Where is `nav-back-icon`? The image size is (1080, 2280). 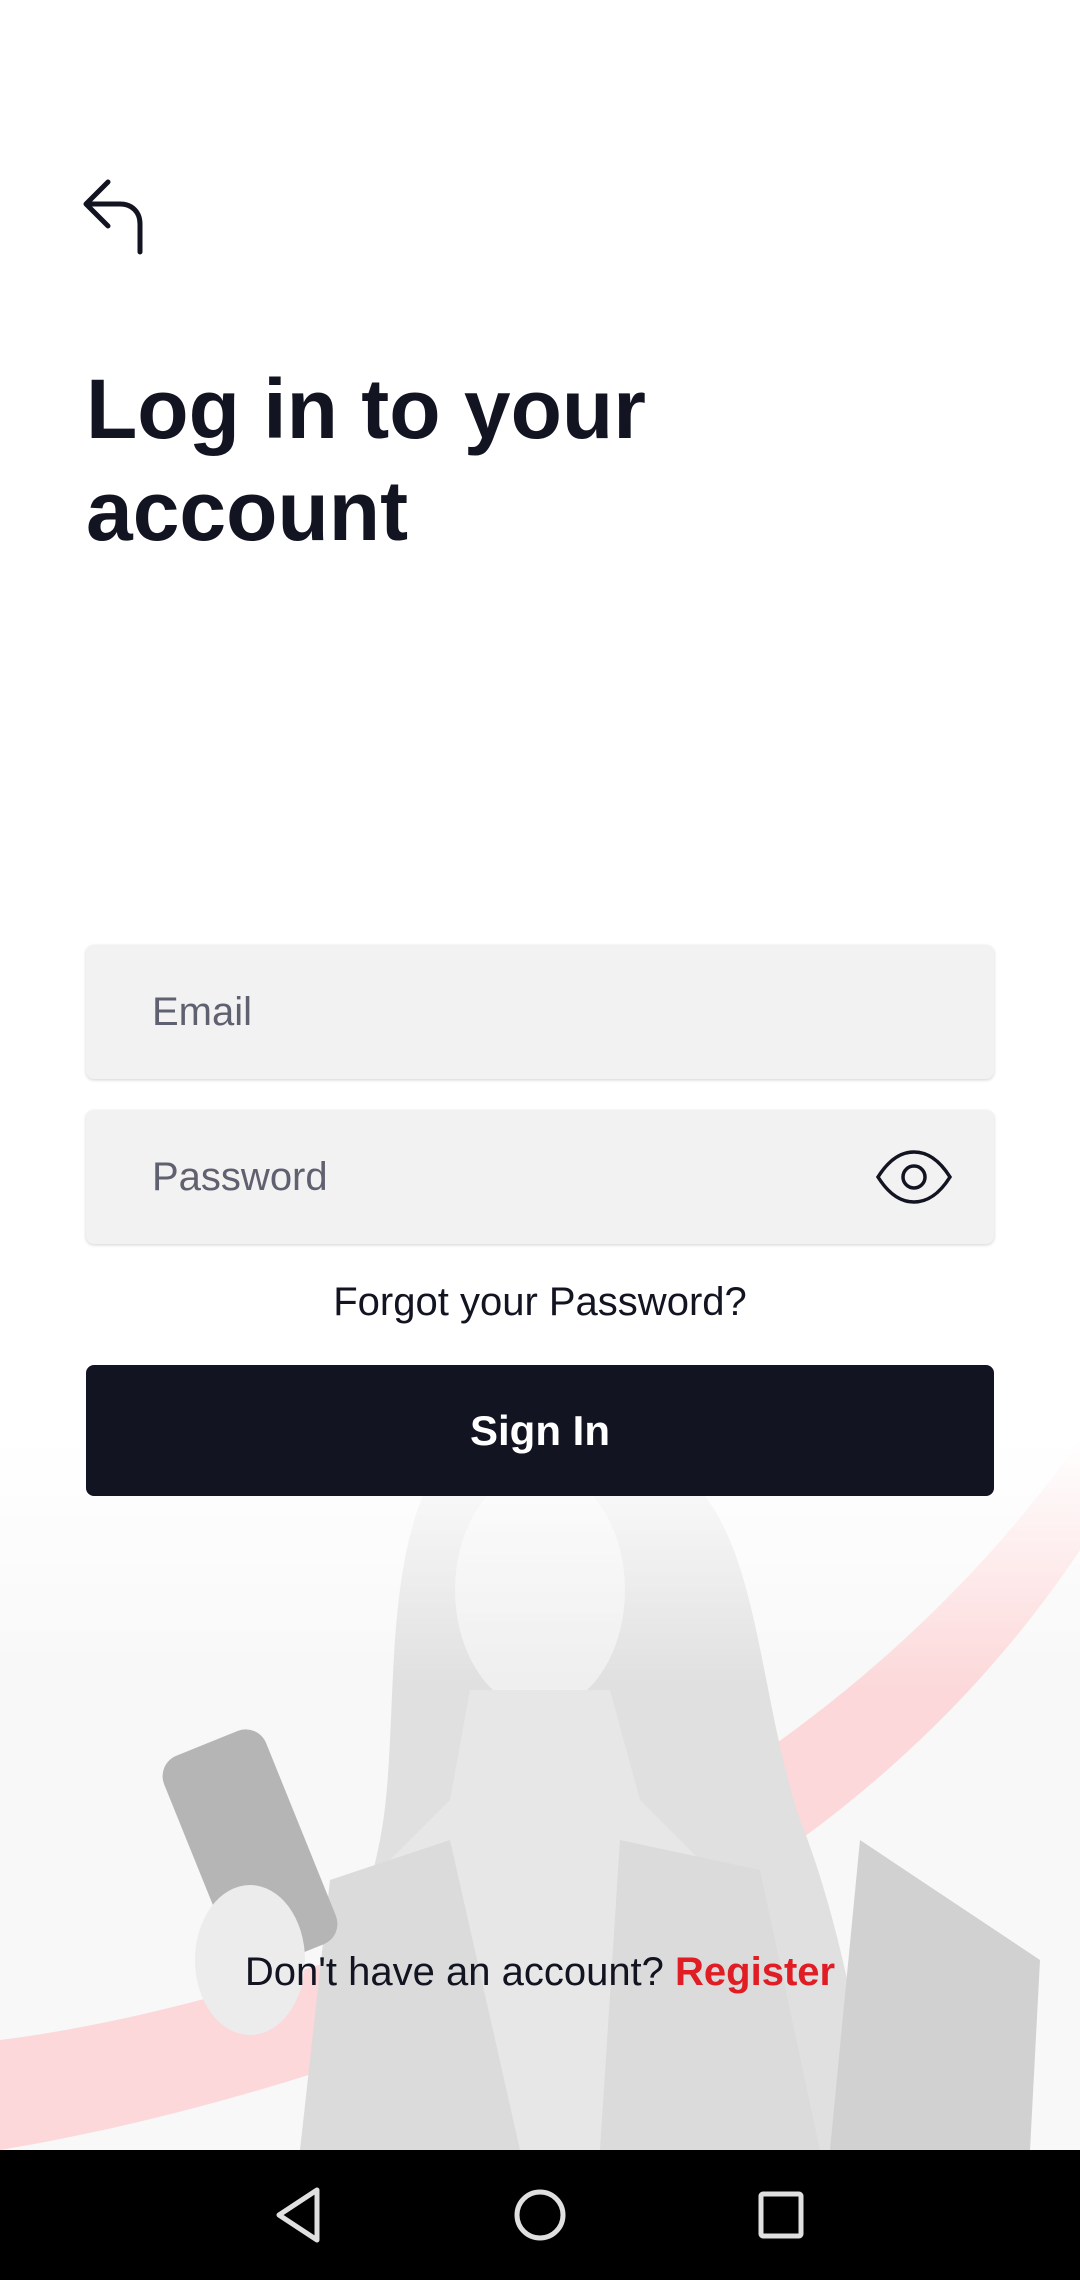 nav-back-icon is located at coordinates (298, 2215).